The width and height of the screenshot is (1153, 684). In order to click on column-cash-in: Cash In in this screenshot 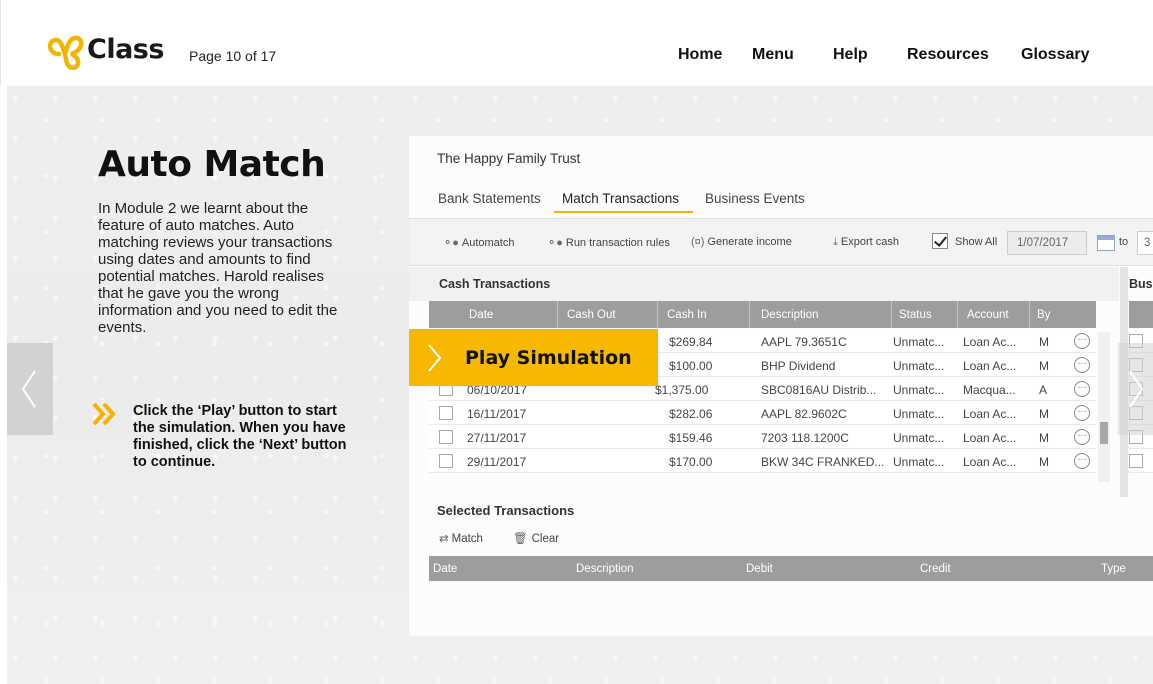, I will do `click(687, 315)`.